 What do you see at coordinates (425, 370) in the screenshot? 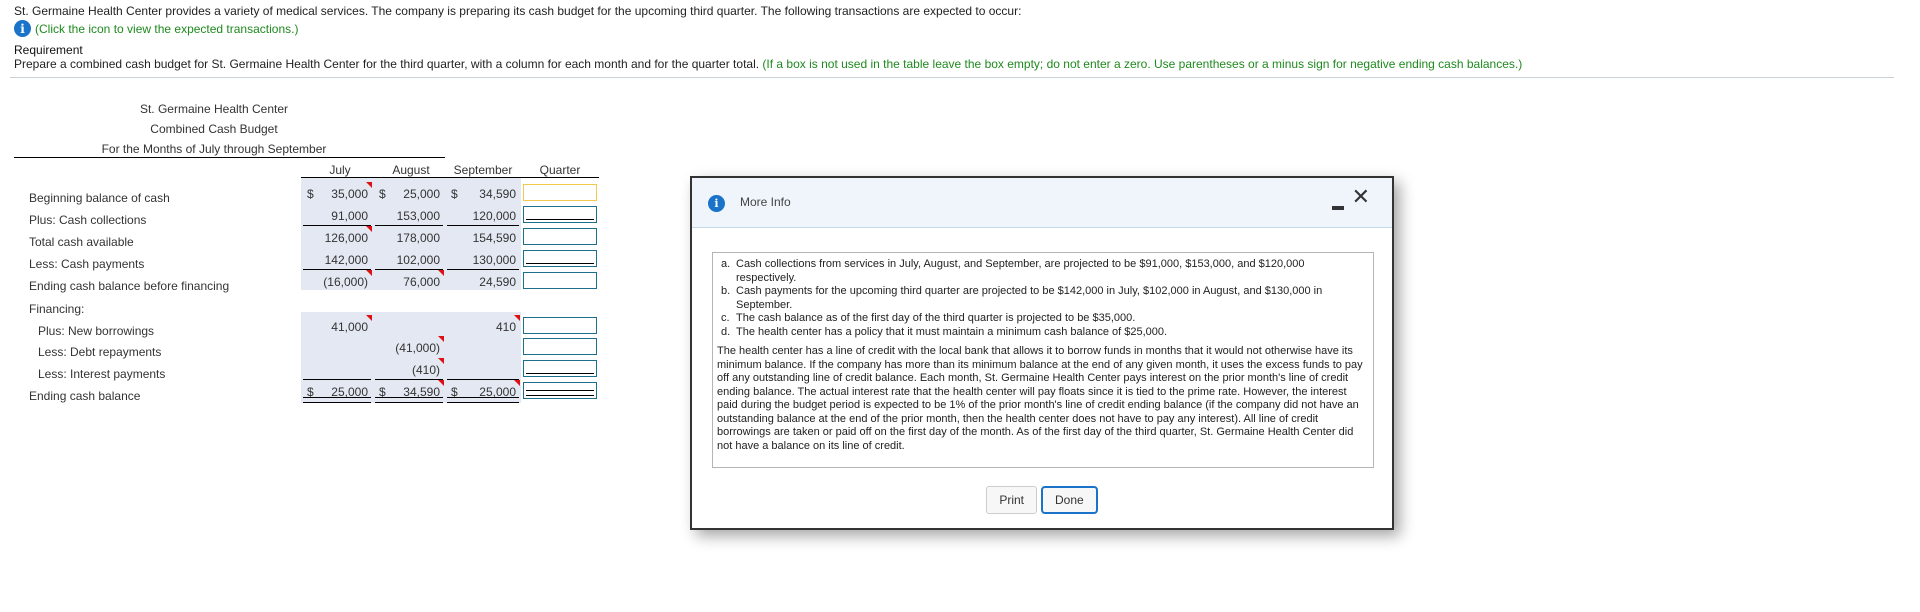
I see `cell-value: (410)` at bounding box center [425, 370].